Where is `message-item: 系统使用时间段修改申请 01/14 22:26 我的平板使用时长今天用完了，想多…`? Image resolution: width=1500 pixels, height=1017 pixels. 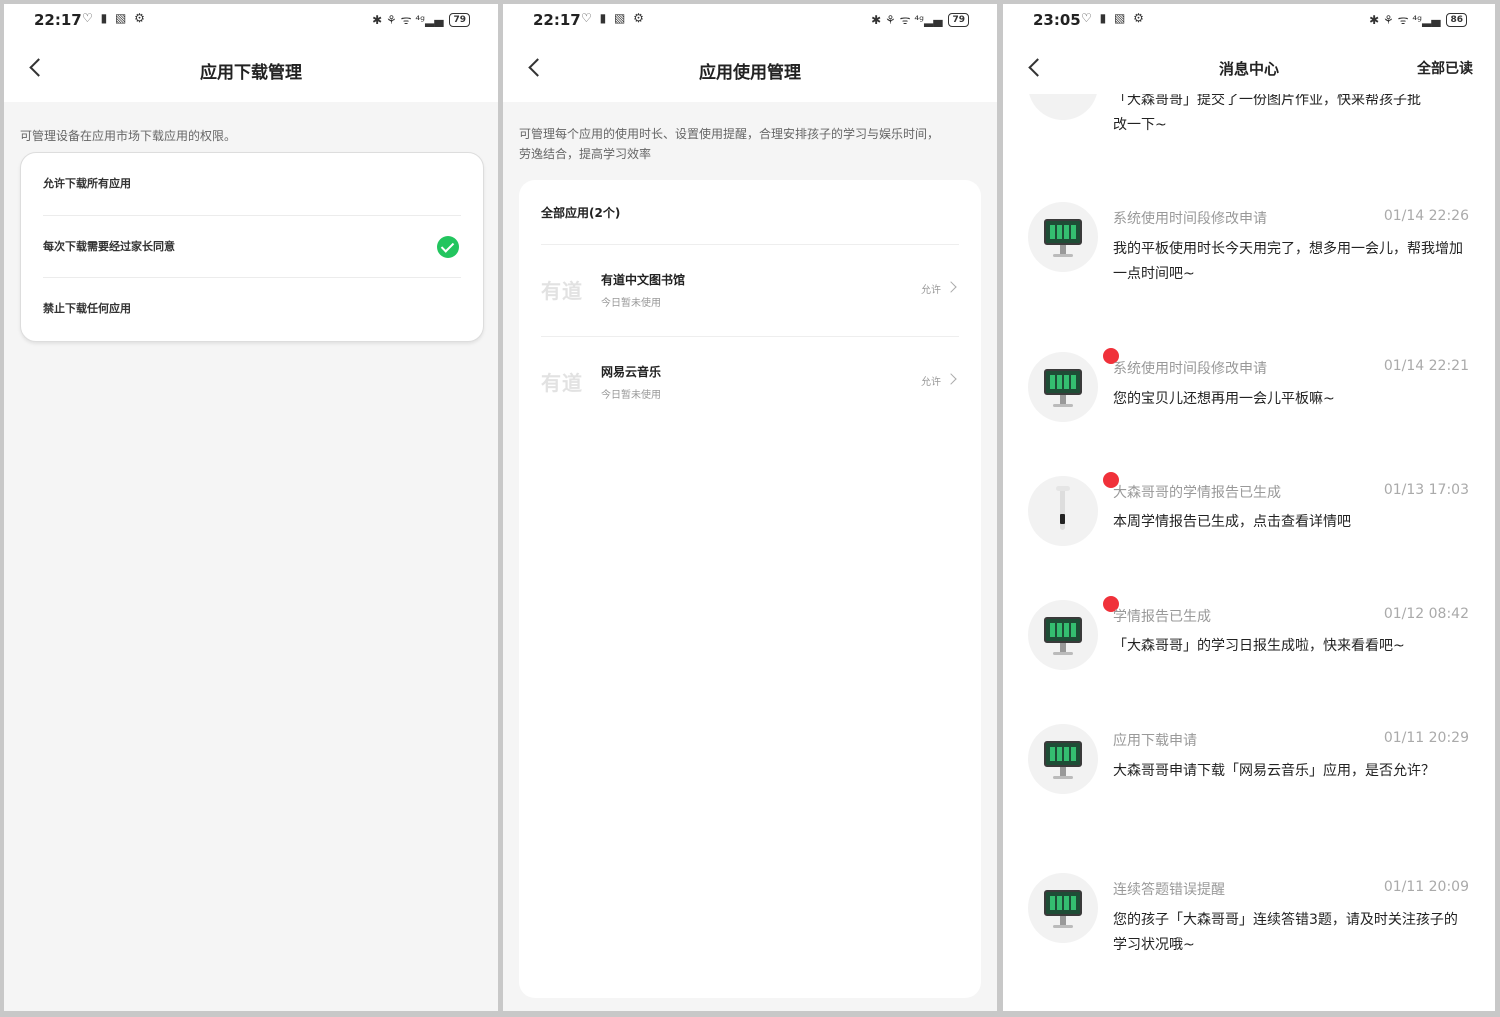 message-item: 系统使用时间段修改申请 01/14 22:26 我的平板使用时长今天用完了，想多… is located at coordinates (1249, 272).